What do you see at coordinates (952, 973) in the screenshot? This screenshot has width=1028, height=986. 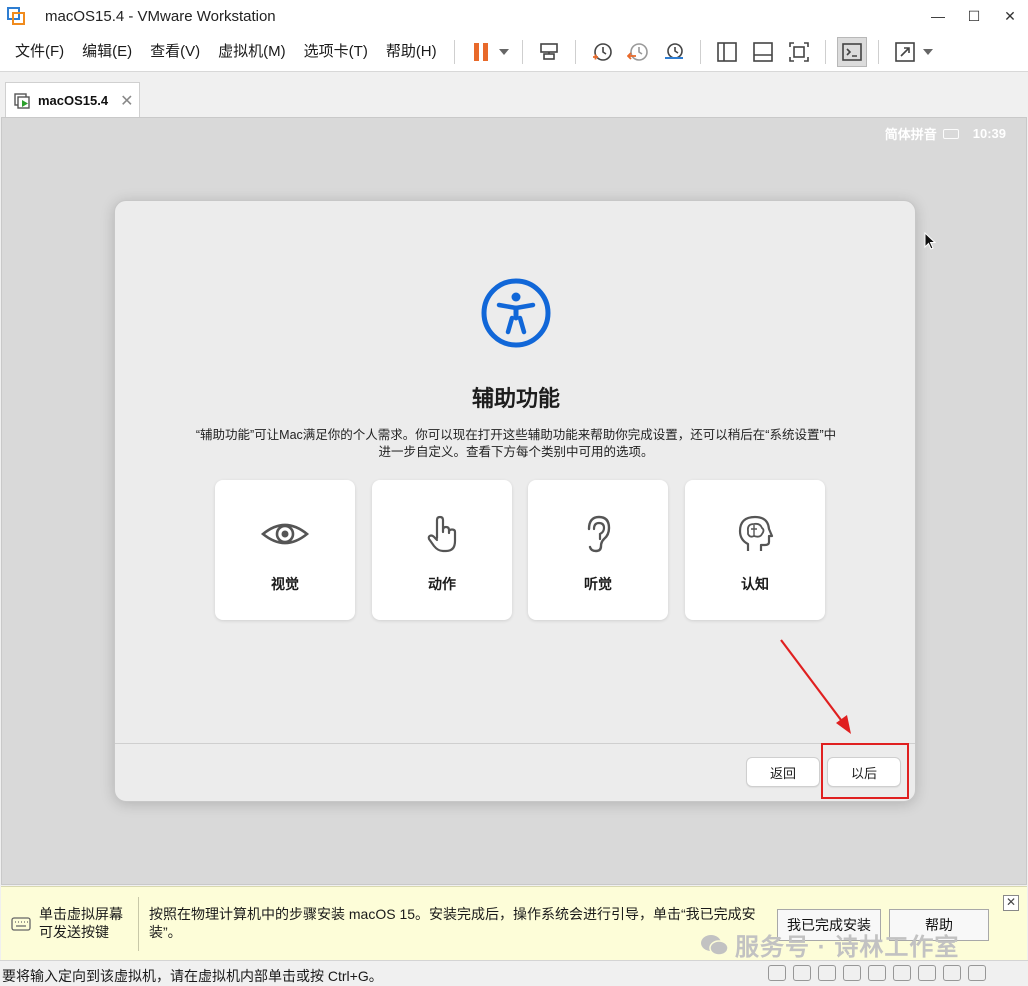 I see `display-icon` at bounding box center [952, 973].